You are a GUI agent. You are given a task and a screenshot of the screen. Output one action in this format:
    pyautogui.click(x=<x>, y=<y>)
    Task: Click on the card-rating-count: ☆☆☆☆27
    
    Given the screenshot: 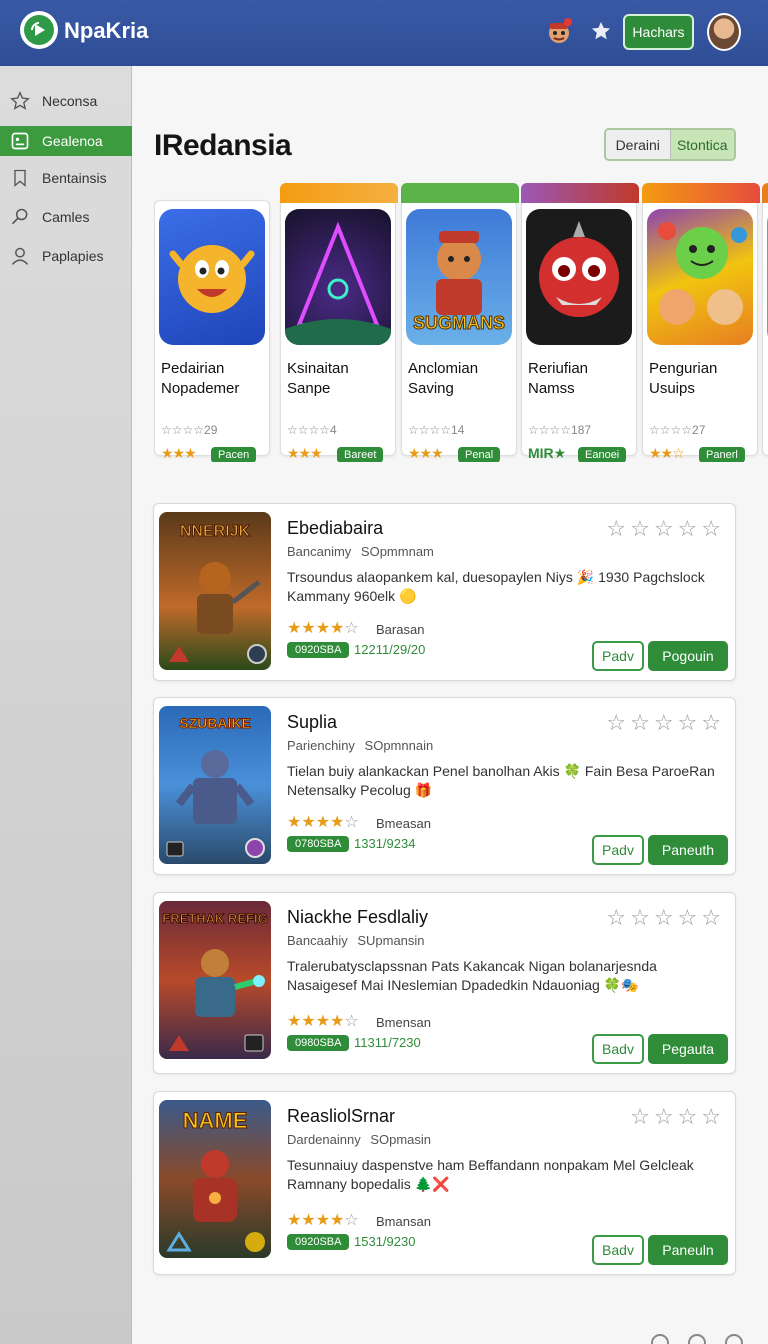 What is the action you would take?
    pyautogui.click(x=677, y=430)
    